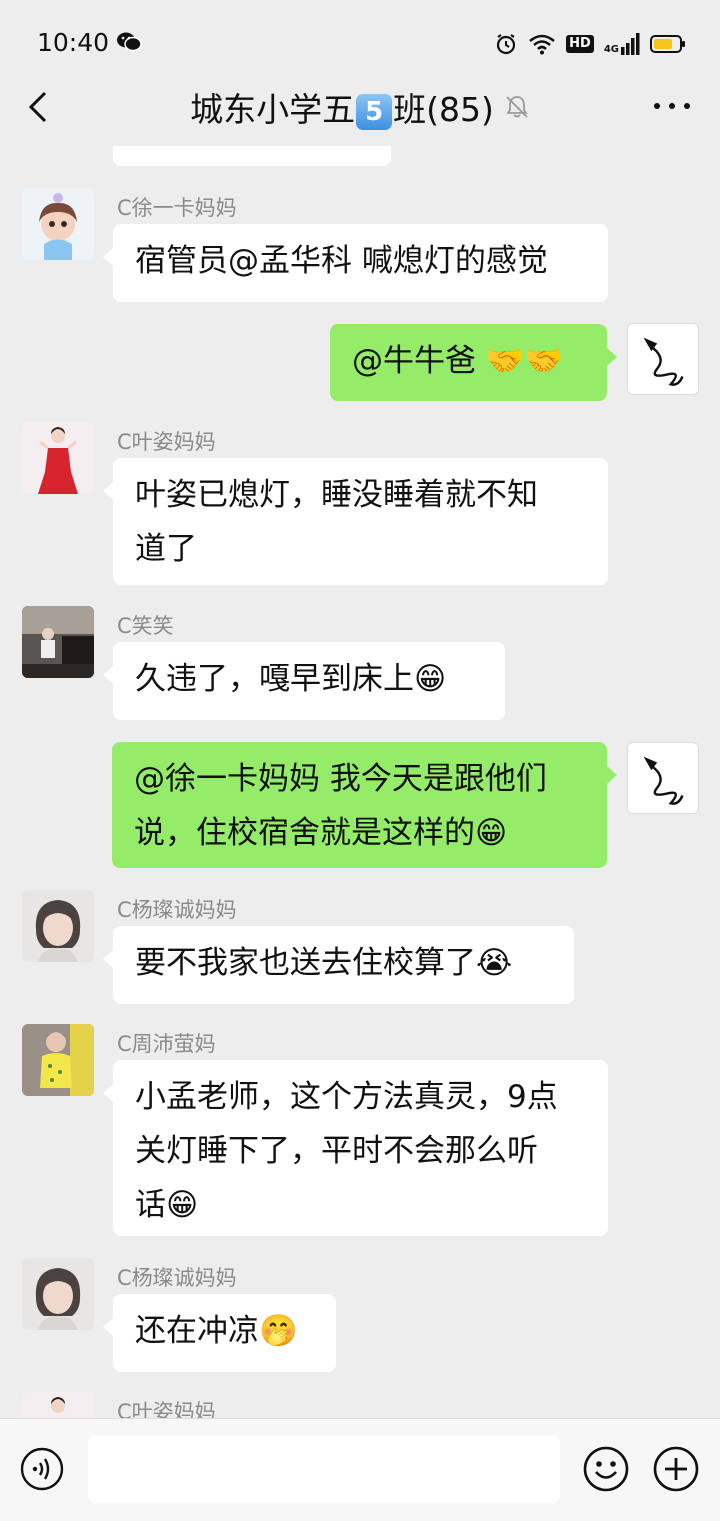 This screenshot has height=1521, width=720. What do you see at coordinates (177, 208) in the screenshot?
I see `sender-name: C徐一卡妈妈` at bounding box center [177, 208].